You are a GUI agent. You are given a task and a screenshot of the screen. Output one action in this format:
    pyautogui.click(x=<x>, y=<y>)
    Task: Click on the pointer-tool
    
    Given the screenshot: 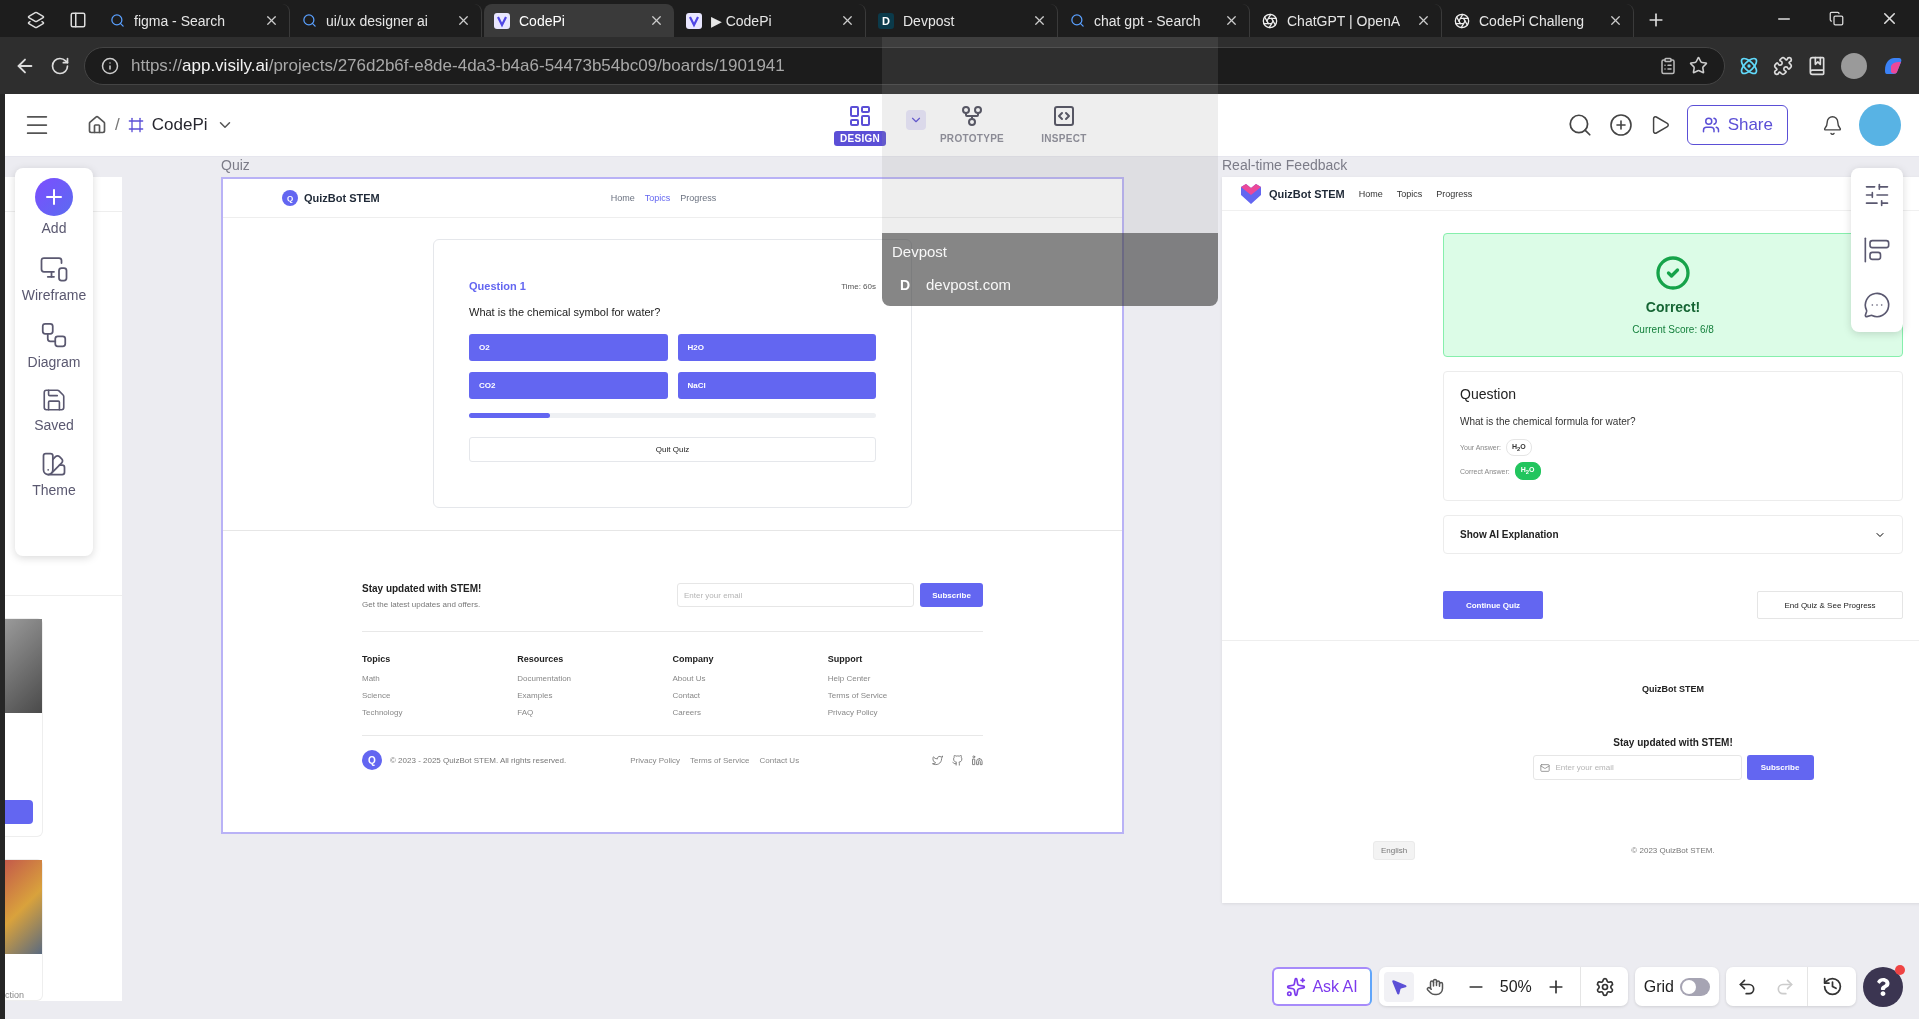 What is the action you would take?
    pyautogui.click(x=1398, y=986)
    